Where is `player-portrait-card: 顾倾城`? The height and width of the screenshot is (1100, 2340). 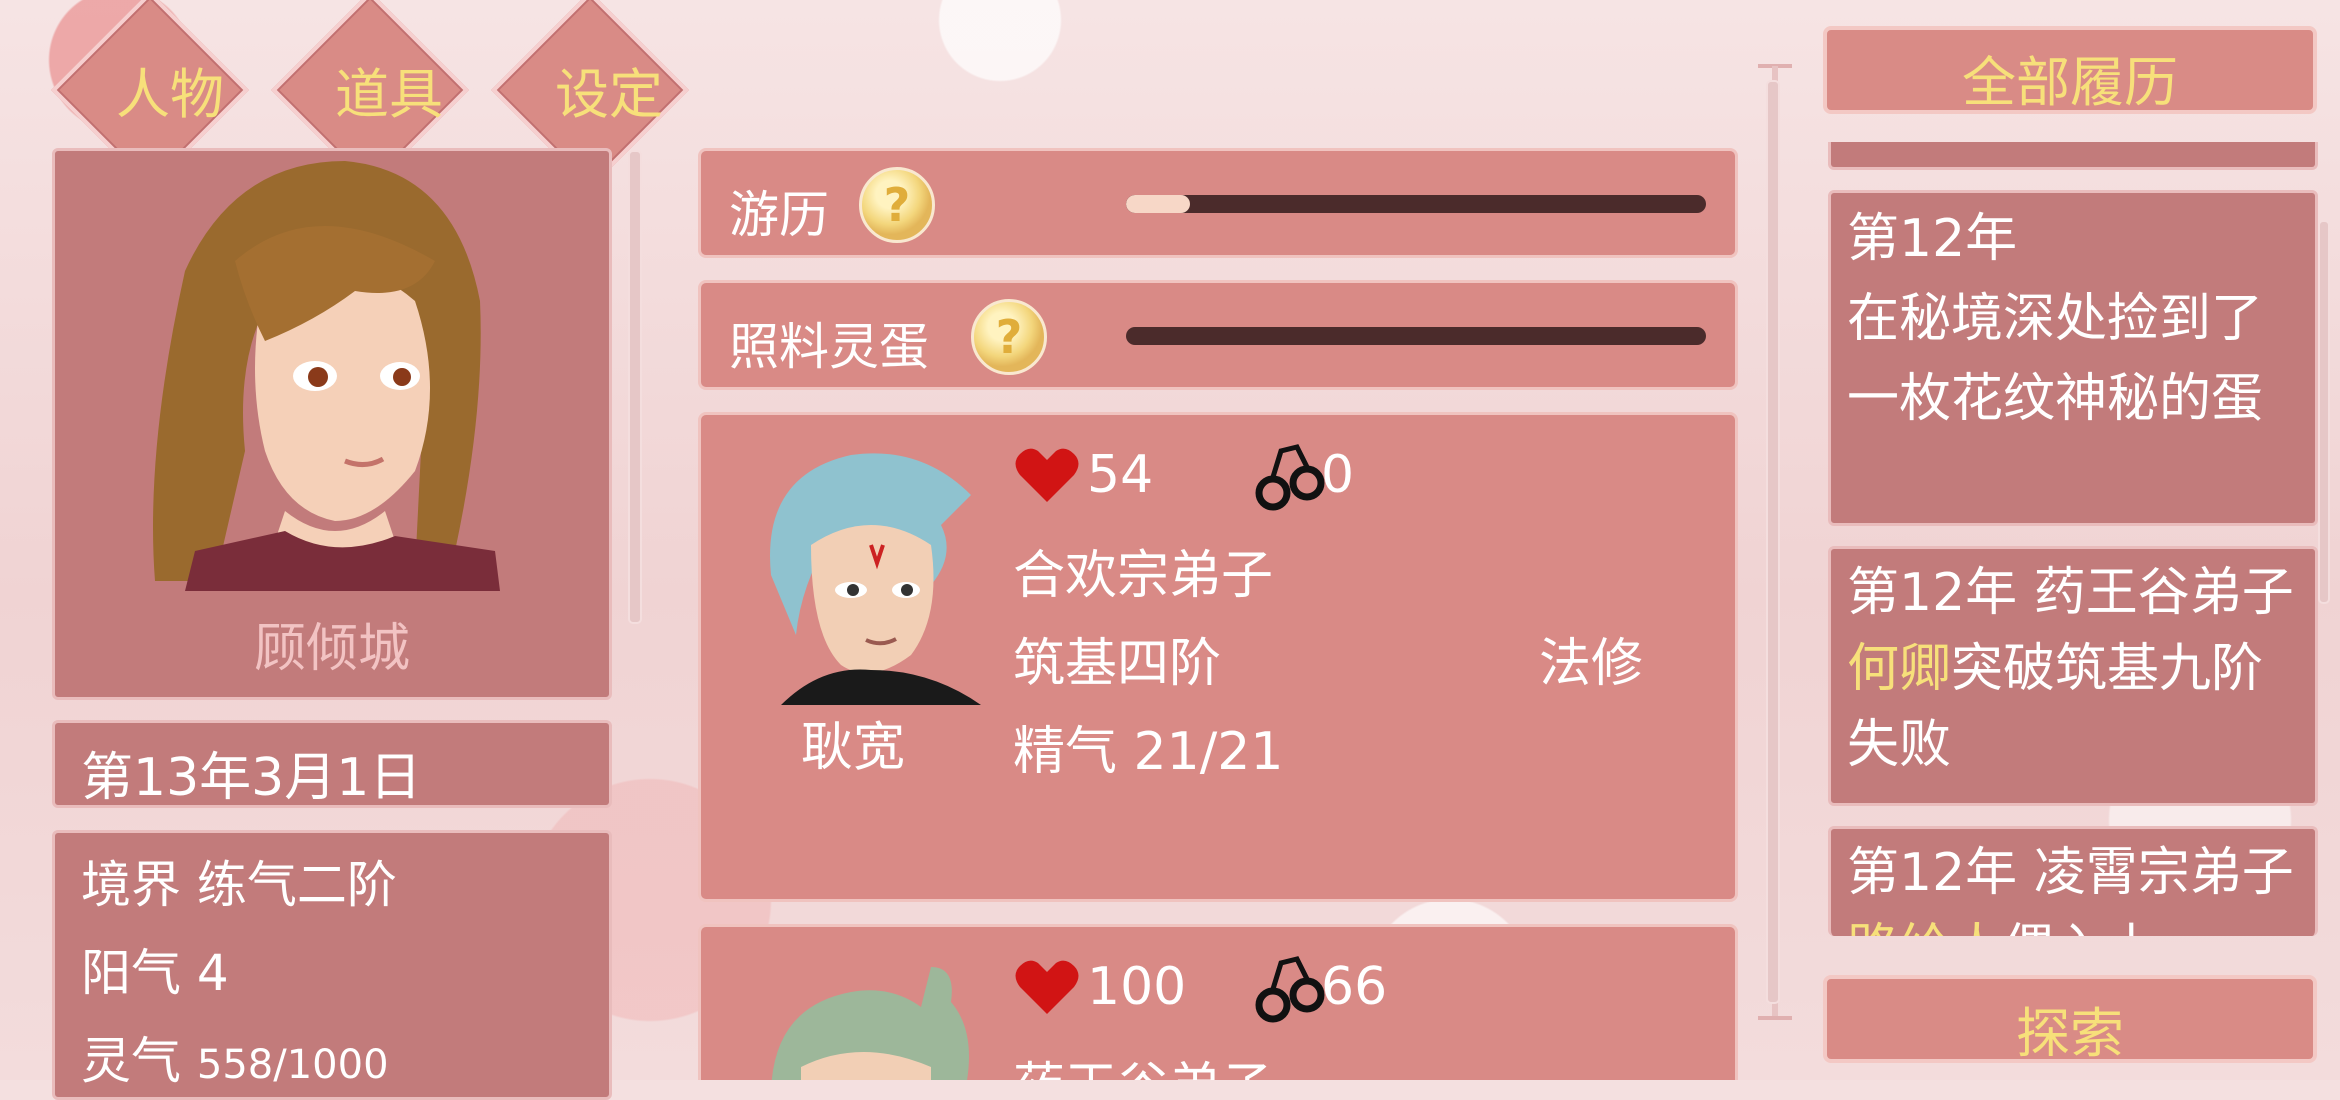 player-portrait-card: 顾倾城 is located at coordinates (332, 424).